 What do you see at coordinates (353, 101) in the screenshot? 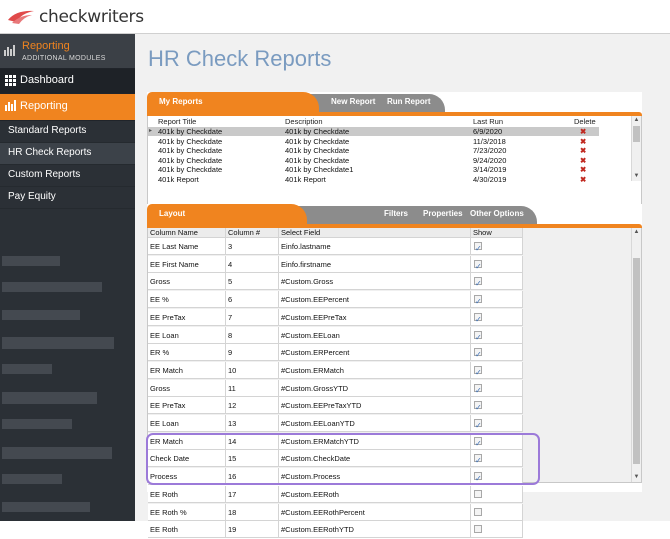
I see `new-report-button: New Report` at bounding box center [353, 101].